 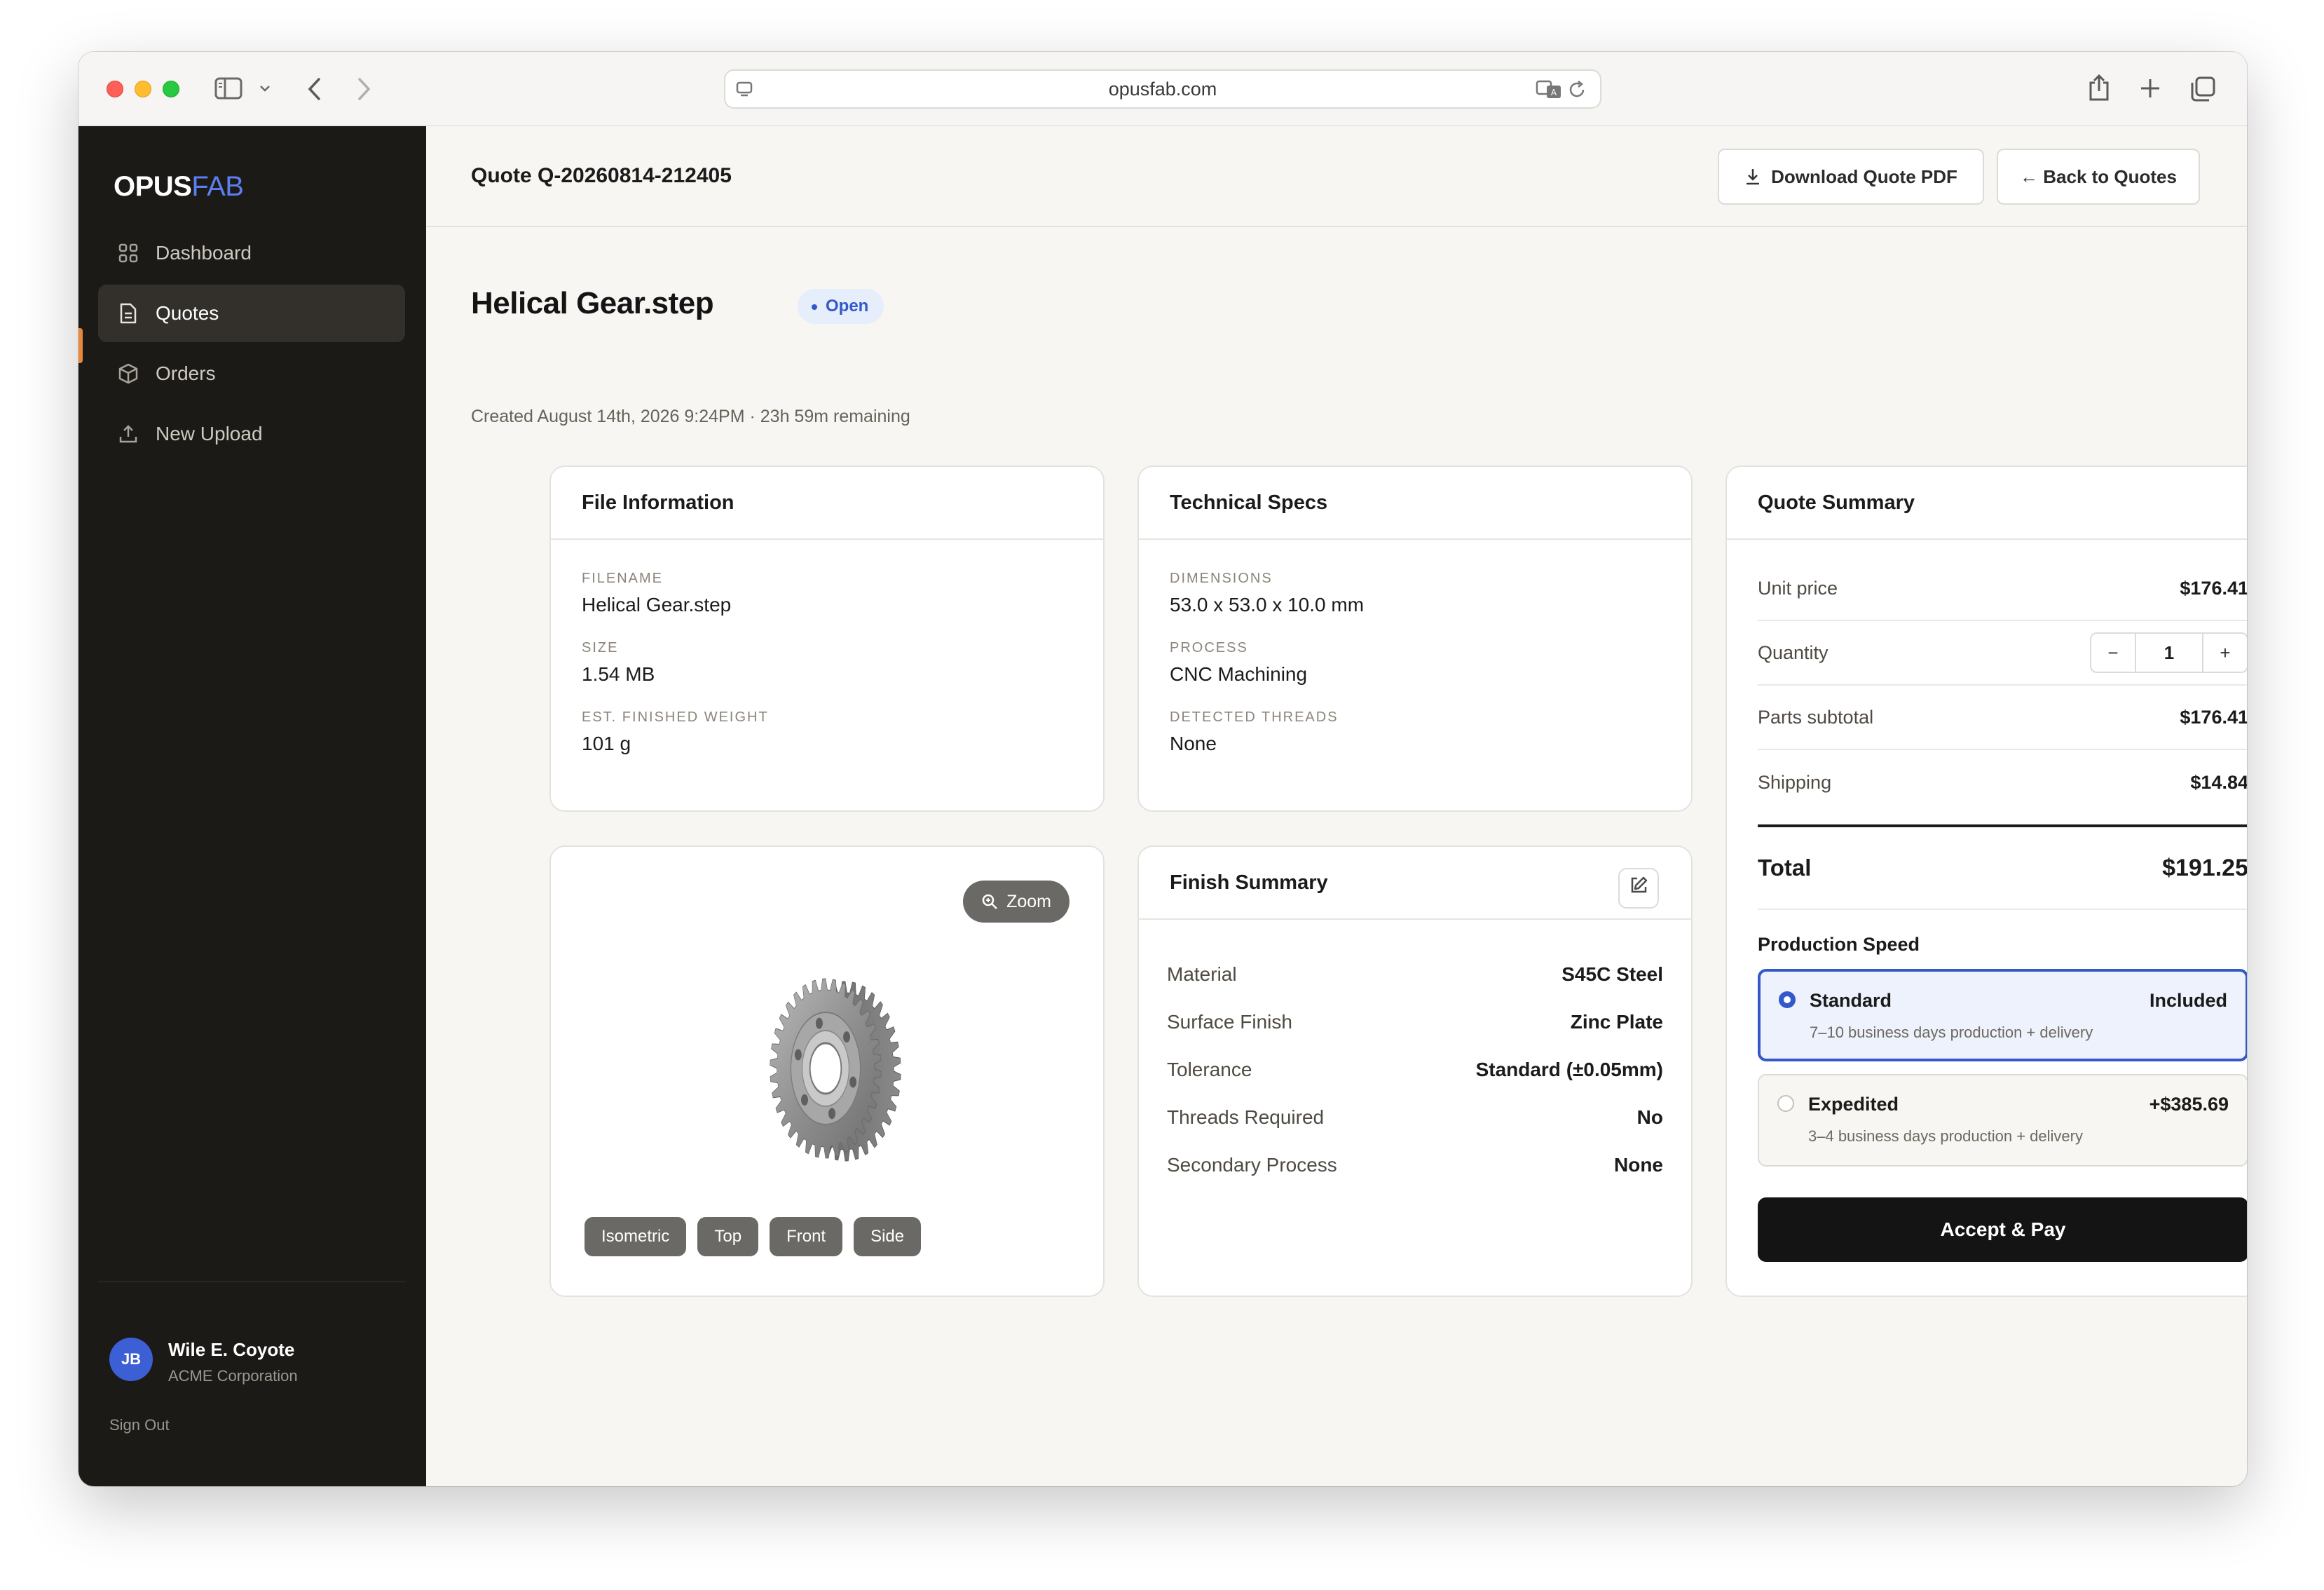 What do you see at coordinates (1795, 782) in the screenshot?
I see `shipping-label: Shipping` at bounding box center [1795, 782].